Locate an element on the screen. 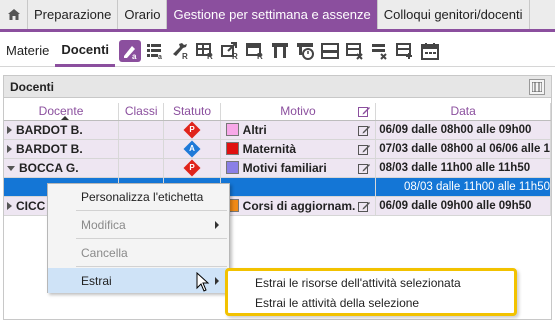  export-r-button: R is located at coordinates (230, 51).